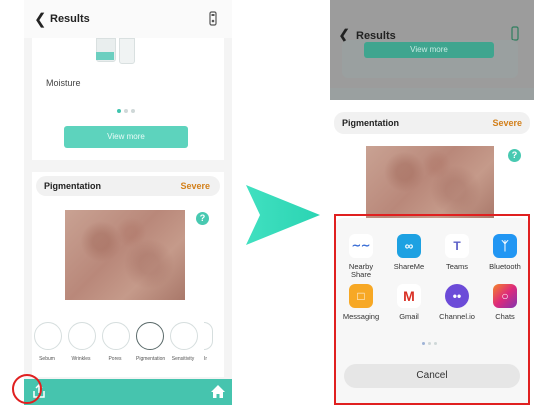 The width and height of the screenshot is (542, 405). I want to click on tab-wrinkles: Wrinkles, so click(82, 342).